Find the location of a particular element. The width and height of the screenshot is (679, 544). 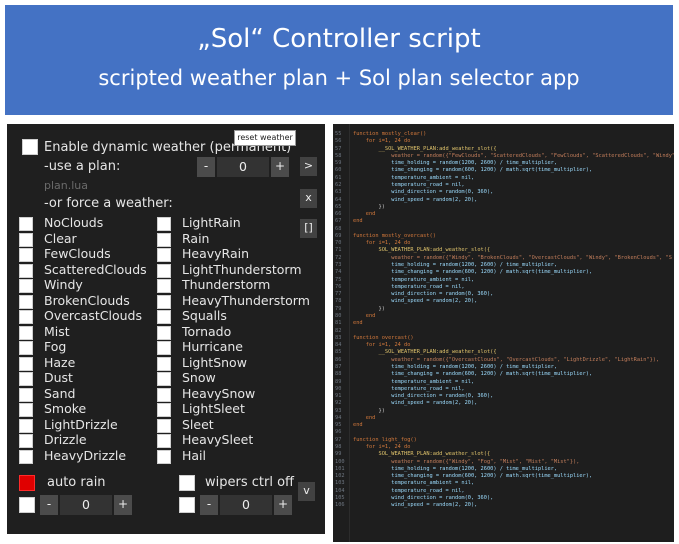

weather-label: Windy is located at coordinates (63, 284).